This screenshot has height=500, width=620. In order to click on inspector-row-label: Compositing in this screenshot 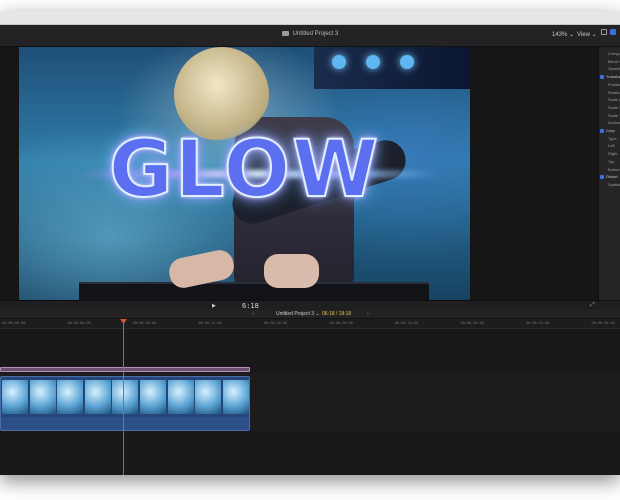, I will do `click(614, 53)`.